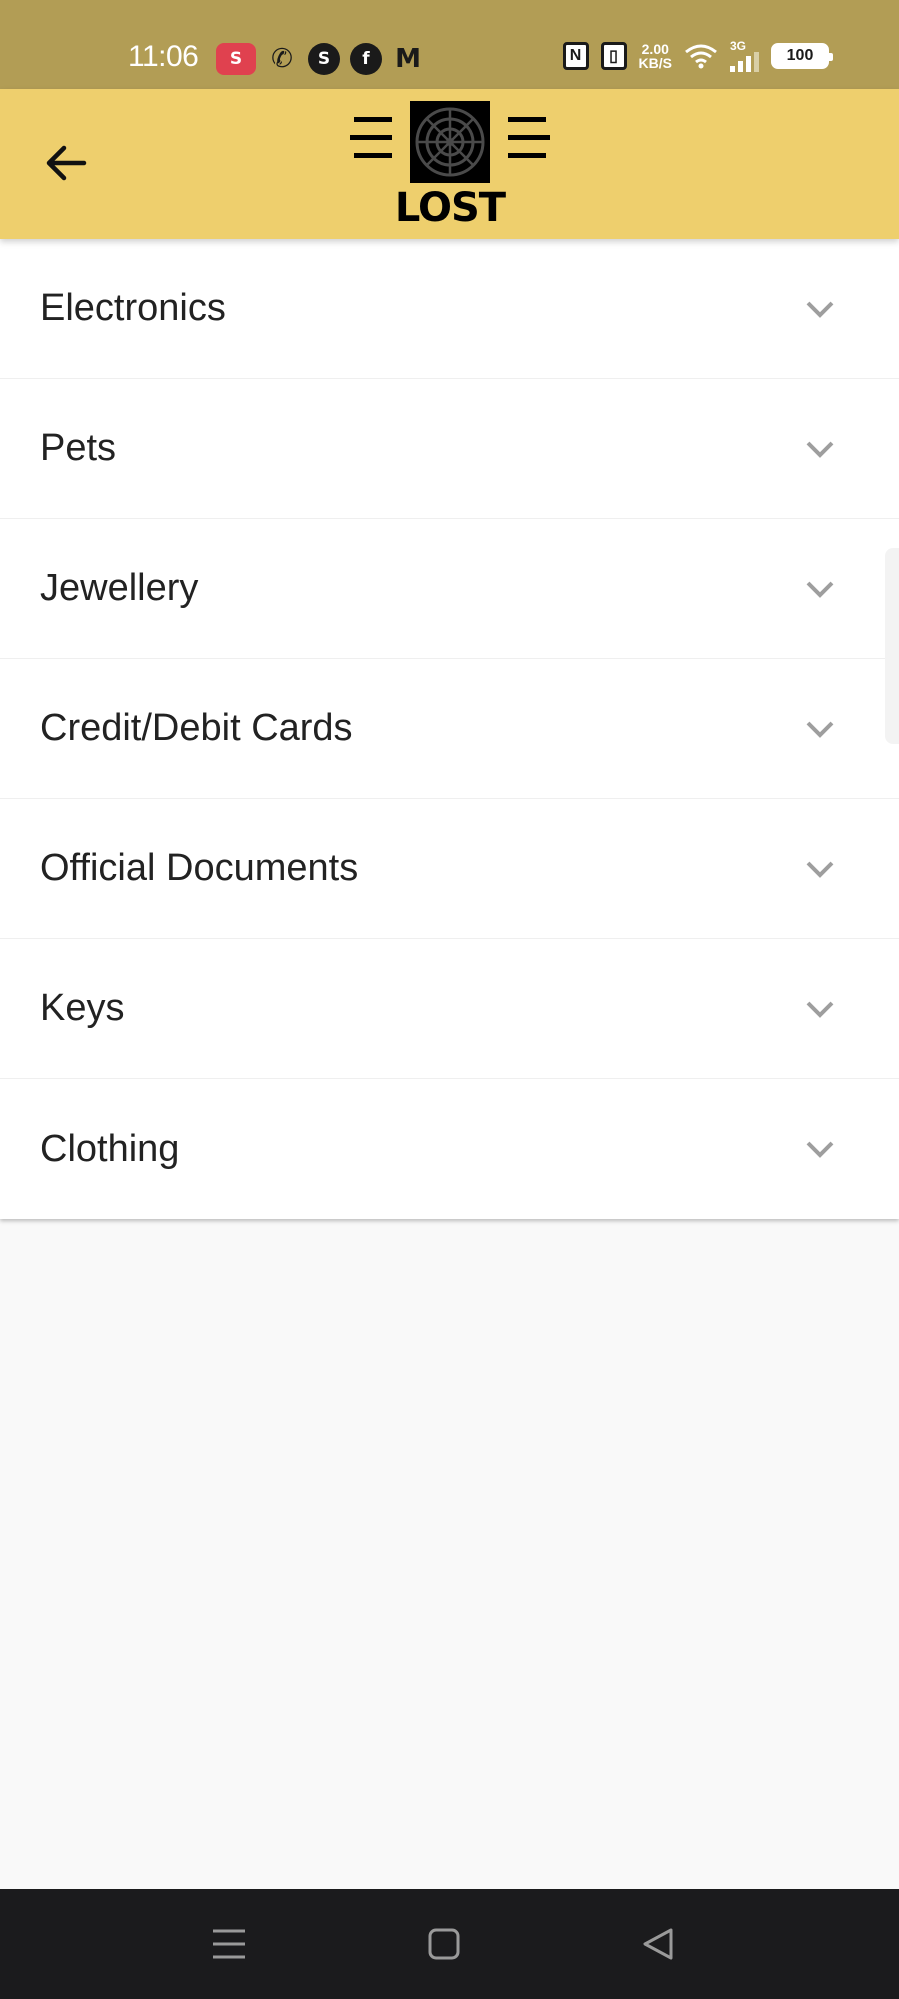 The height and width of the screenshot is (1999, 899). Describe the element at coordinates (449, 1149) in the screenshot. I see `category-item-clothing: Clothing` at that location.